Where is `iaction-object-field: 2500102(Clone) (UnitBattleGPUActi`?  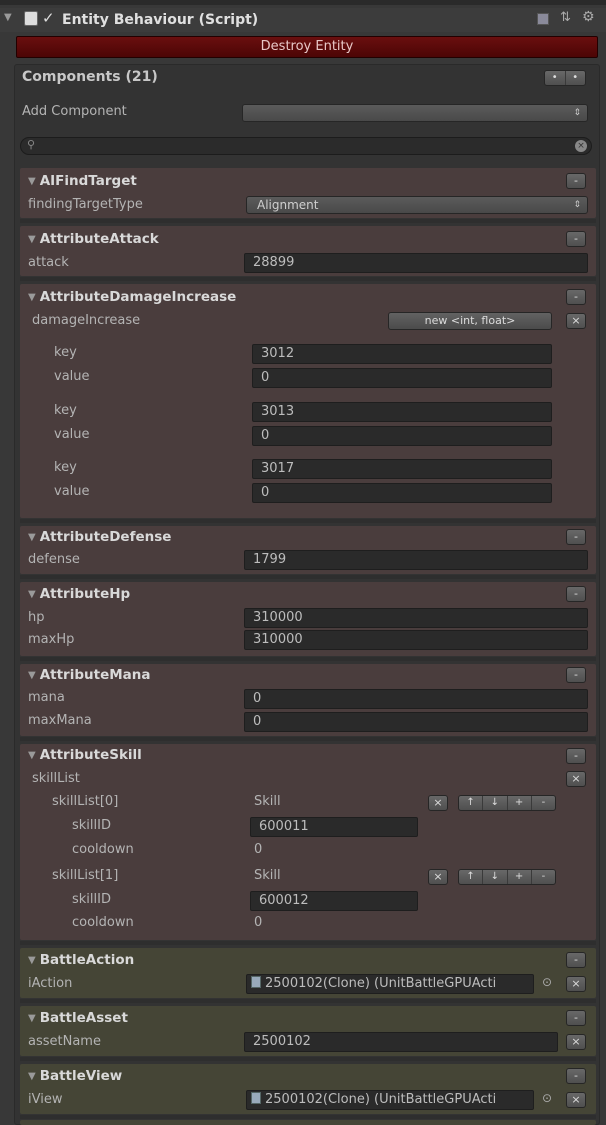 iaction-object-field: 2500102(Clone) (UnitBattleGPUActi is located at coordinates (390, 984).